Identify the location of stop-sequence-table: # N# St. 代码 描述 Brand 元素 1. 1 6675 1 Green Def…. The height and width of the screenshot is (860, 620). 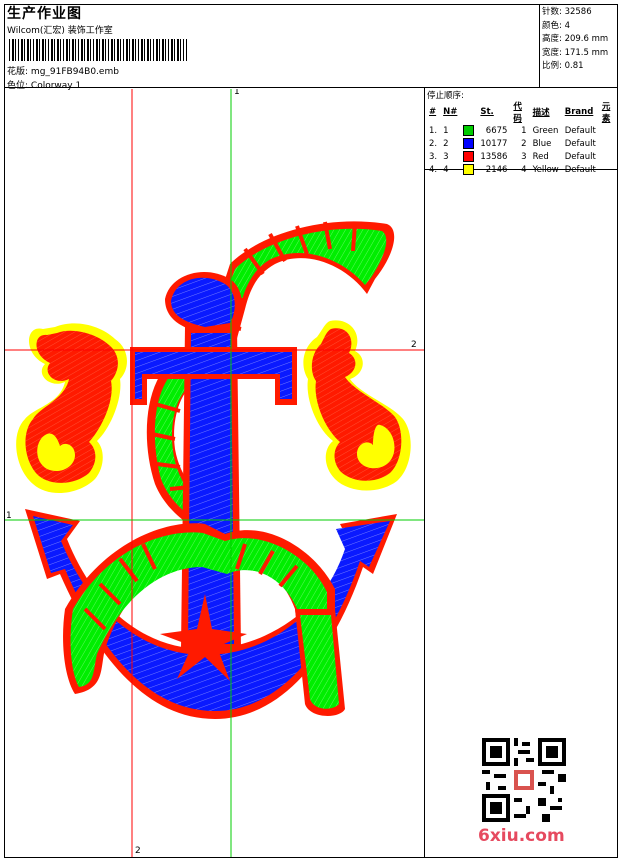
(522, 138).